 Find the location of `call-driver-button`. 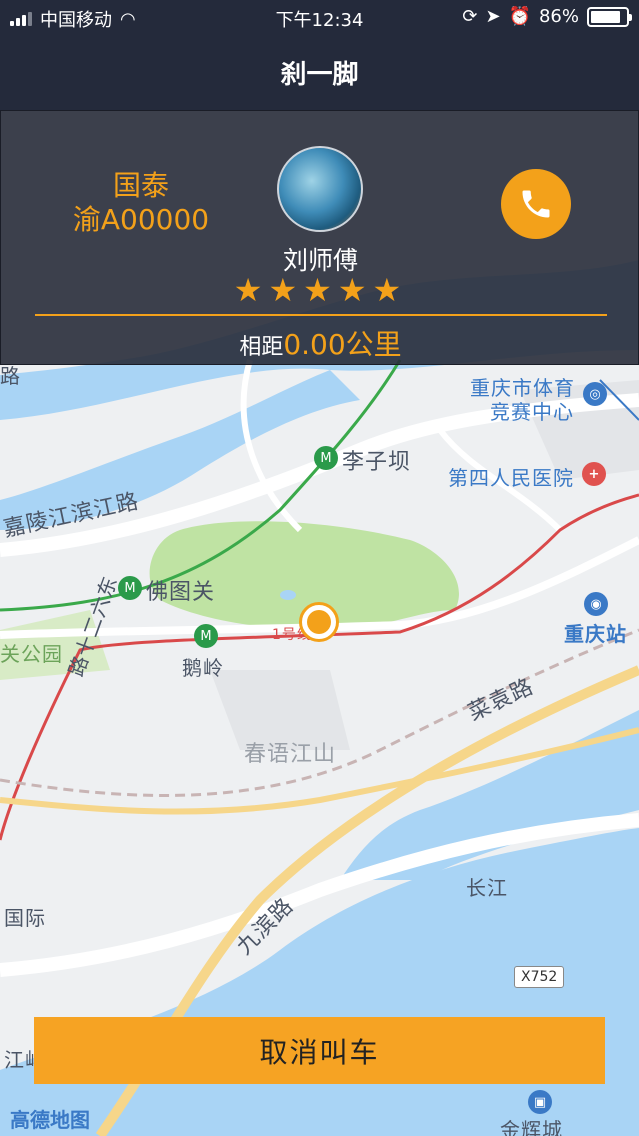

call-driver-button is located at coordinates (536, 204).